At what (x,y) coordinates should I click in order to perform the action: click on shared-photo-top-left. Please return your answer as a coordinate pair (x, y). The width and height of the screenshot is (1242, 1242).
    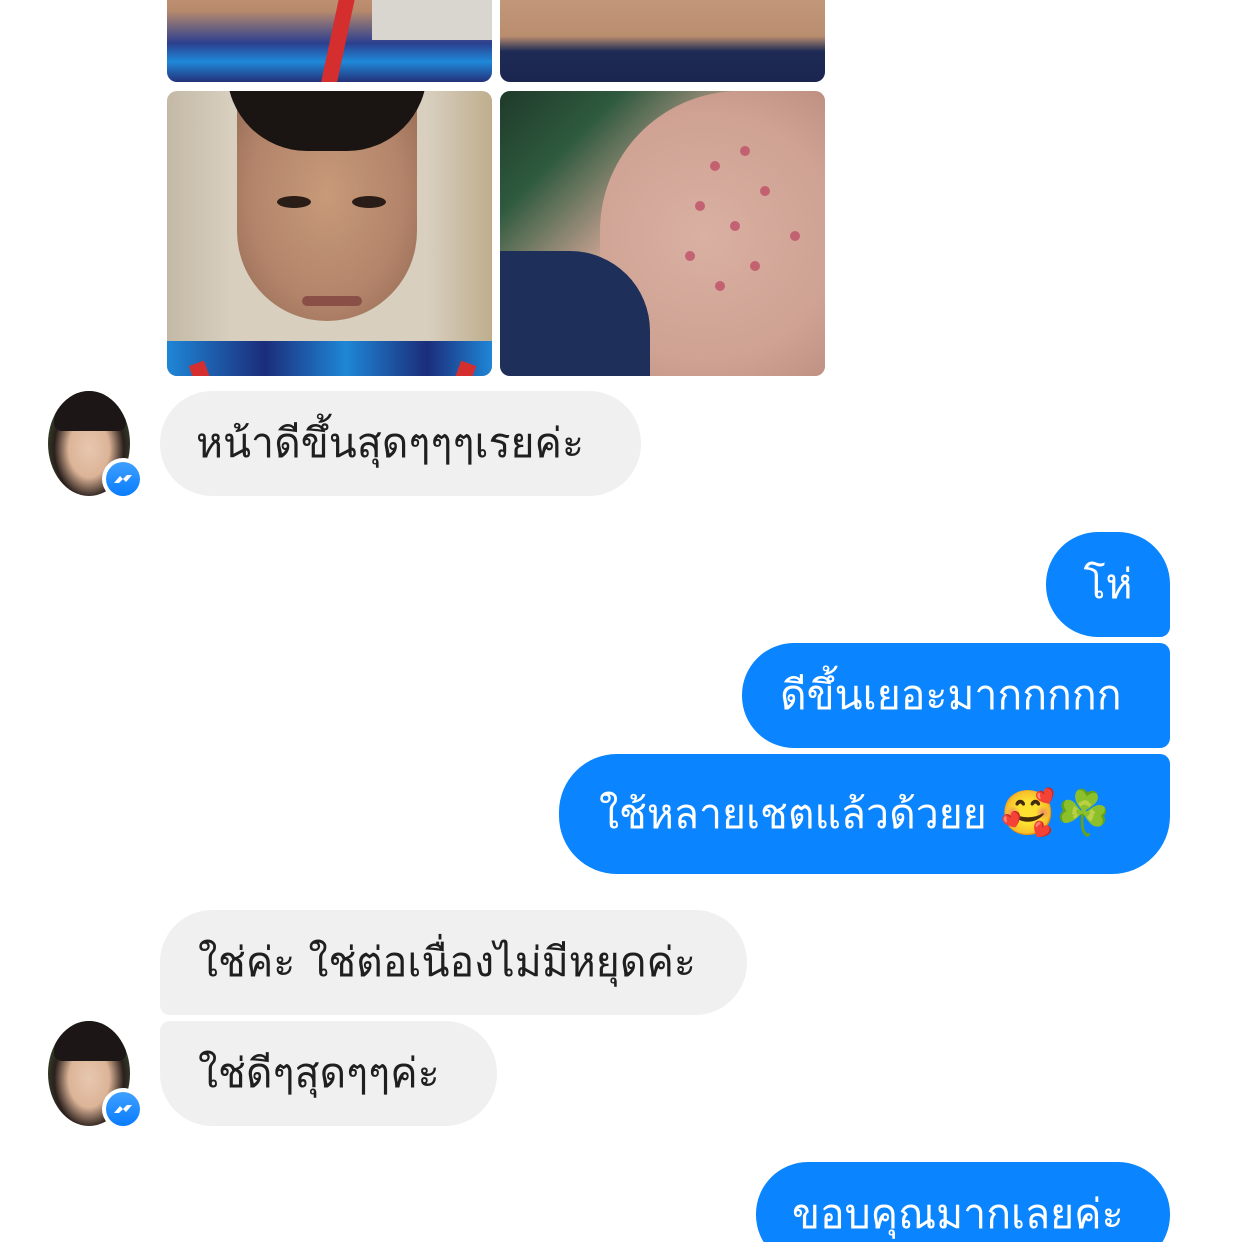
    Looking at the image, I should click on (329, 41).